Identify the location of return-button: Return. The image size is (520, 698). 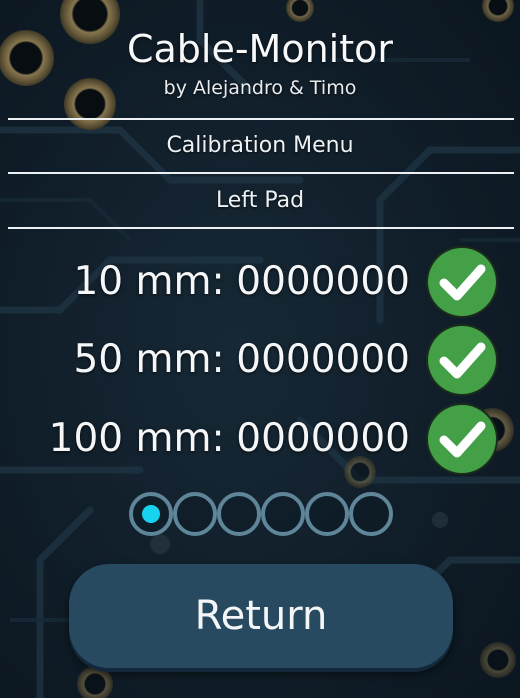
(261, 616).